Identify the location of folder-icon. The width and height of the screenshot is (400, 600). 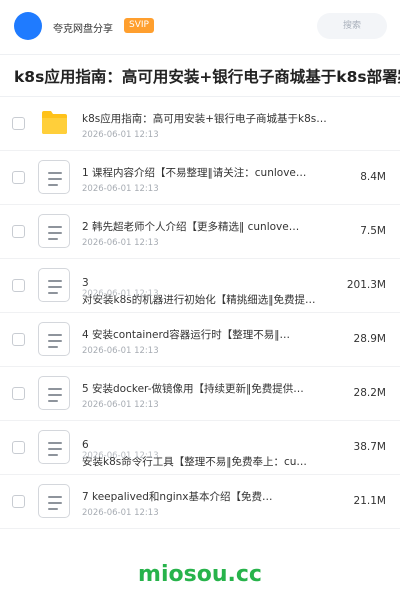
(54, 122).